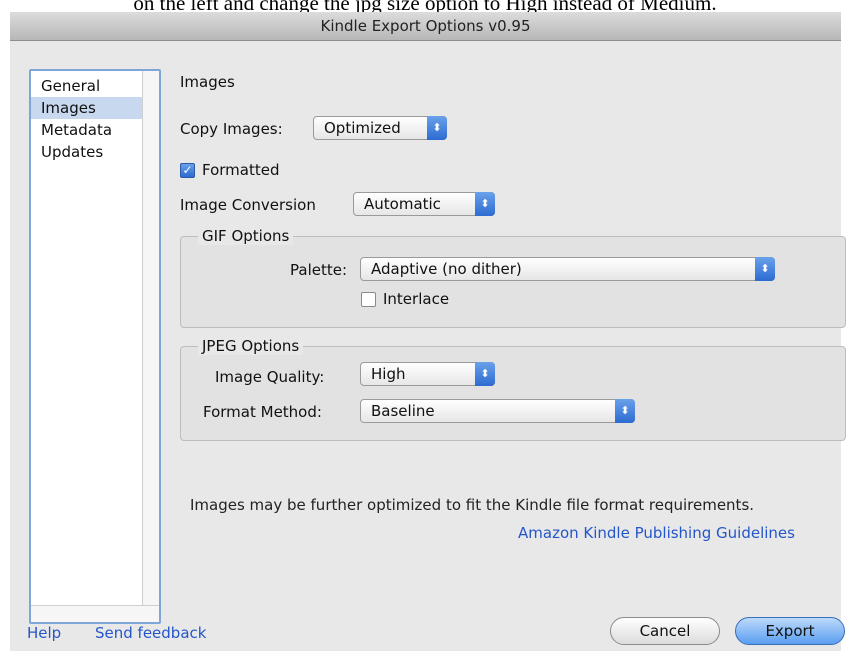 This screenshot has height=651, width=850. Describe the element at coordinates (95, 346) in the screenshot. I see `sidebar: General Images Metadata Updates` at that location.